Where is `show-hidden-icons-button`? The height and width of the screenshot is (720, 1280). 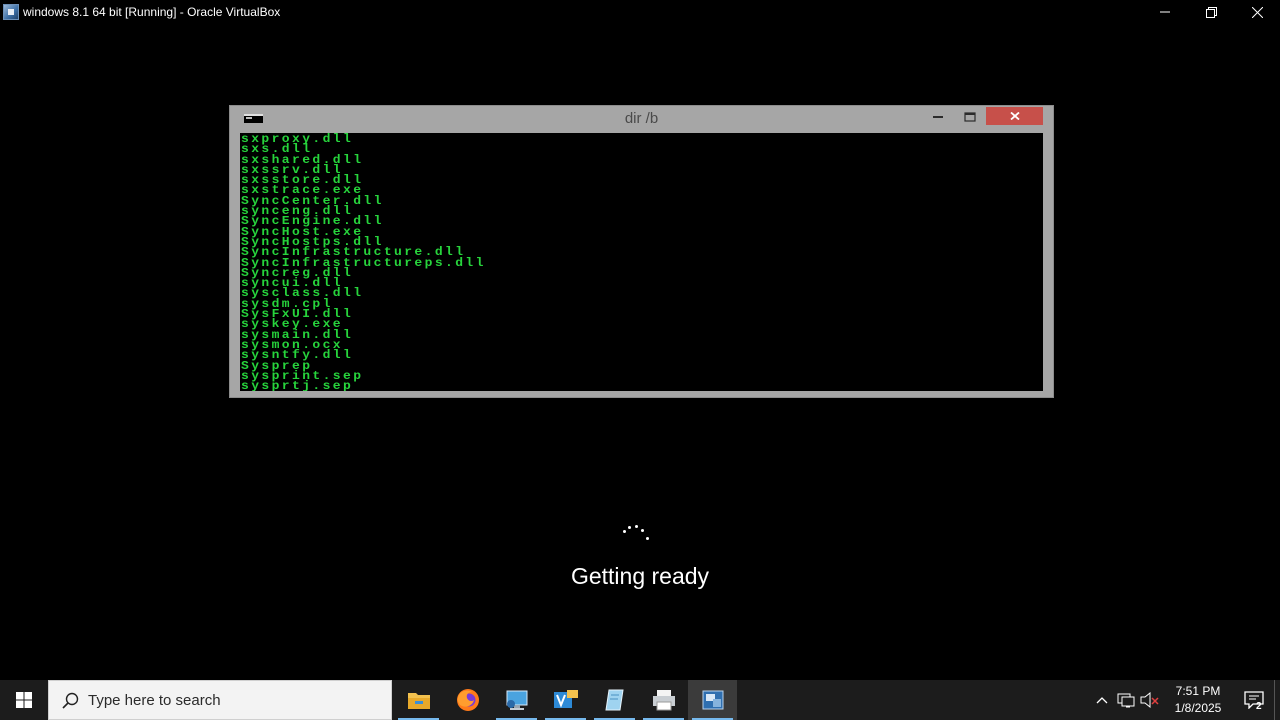
show-hidden-icons-button is located at coordinates (1102, 700).